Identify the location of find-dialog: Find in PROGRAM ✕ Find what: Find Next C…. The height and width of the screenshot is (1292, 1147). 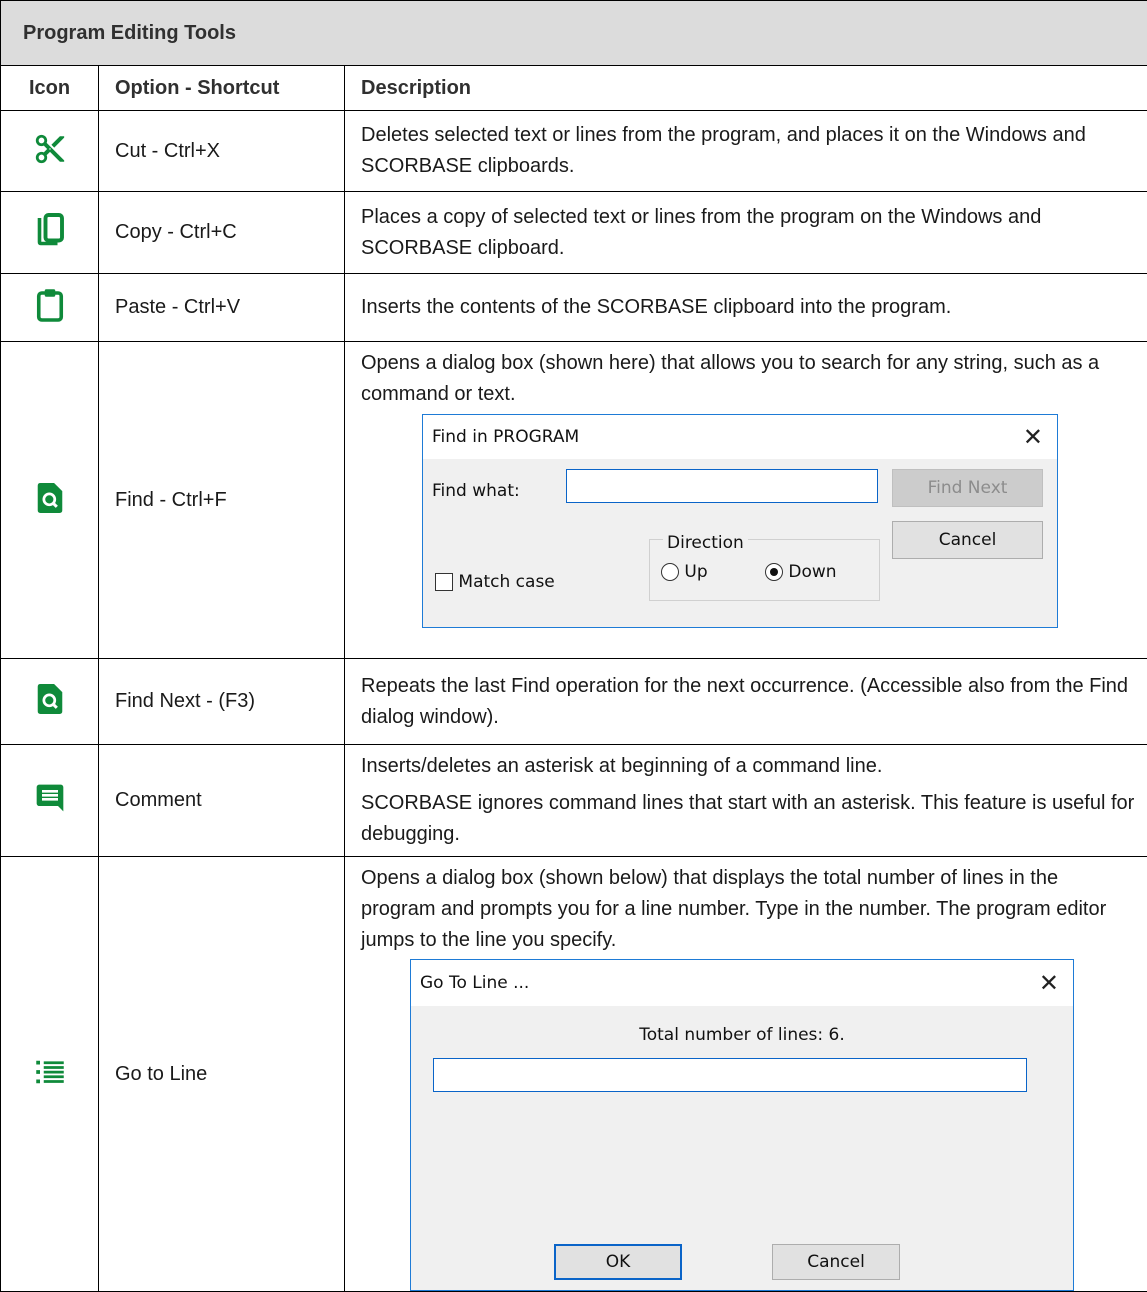
(740, 521).